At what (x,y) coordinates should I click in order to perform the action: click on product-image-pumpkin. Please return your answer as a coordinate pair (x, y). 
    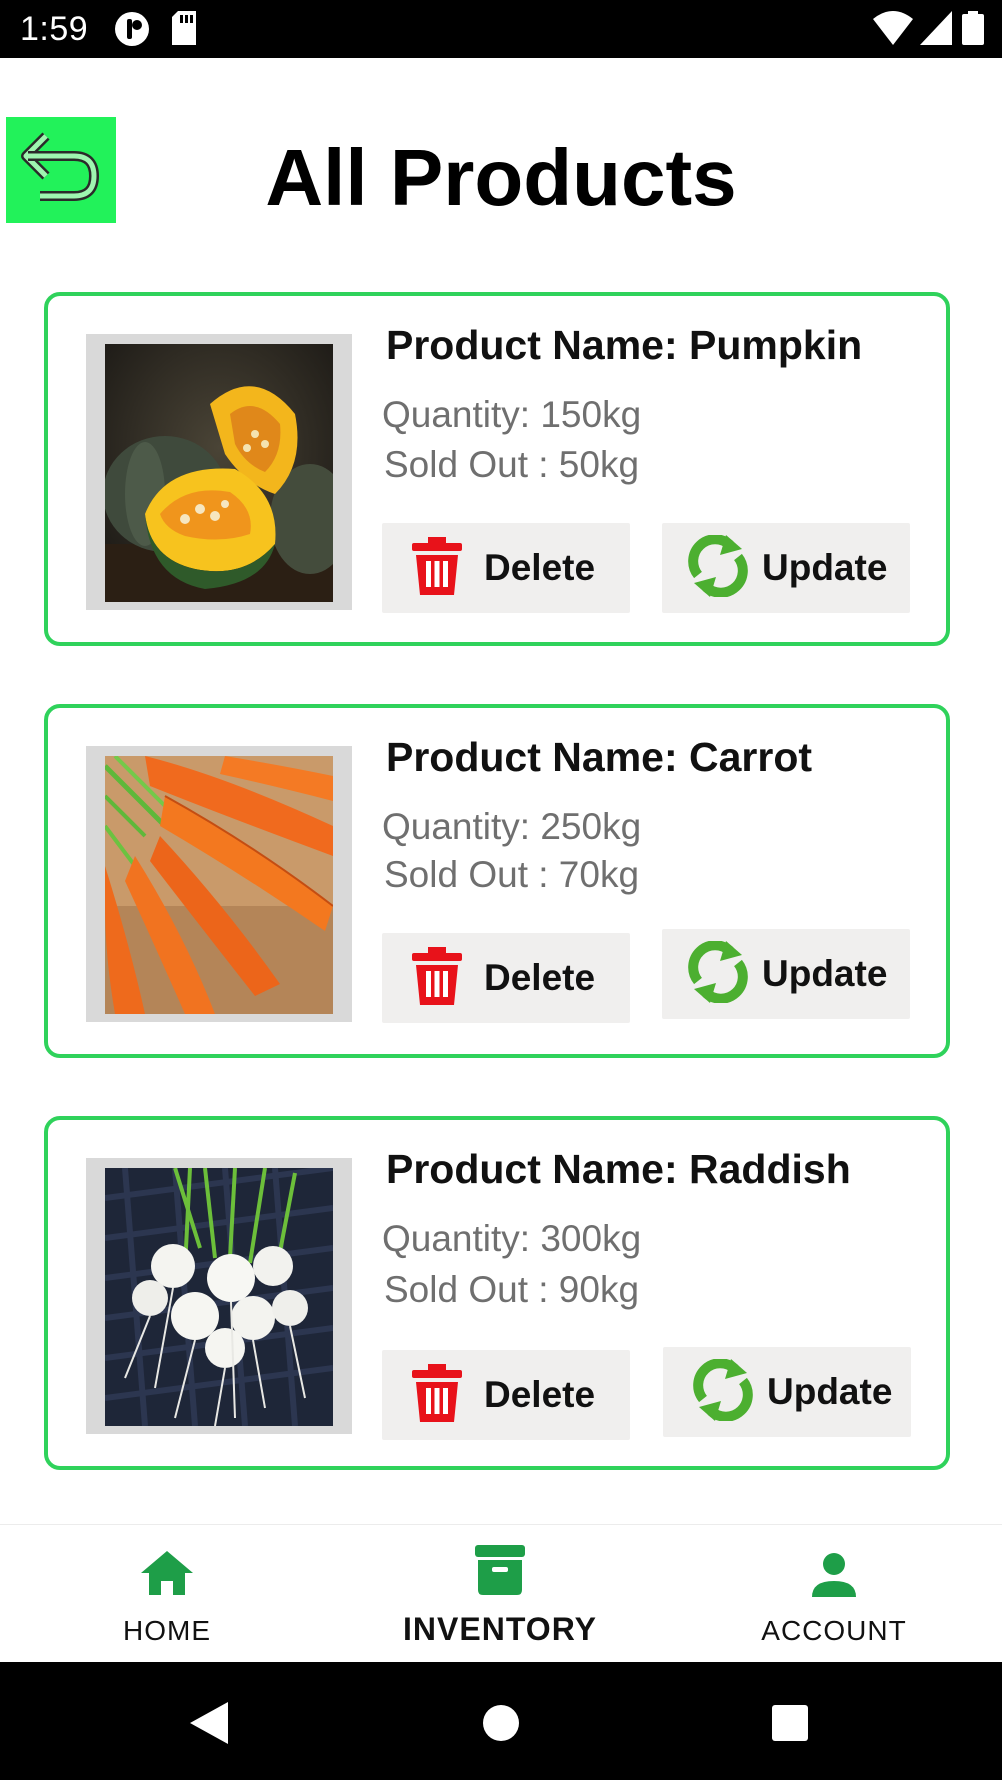
    Looking at the image, I should click on (219, 473).